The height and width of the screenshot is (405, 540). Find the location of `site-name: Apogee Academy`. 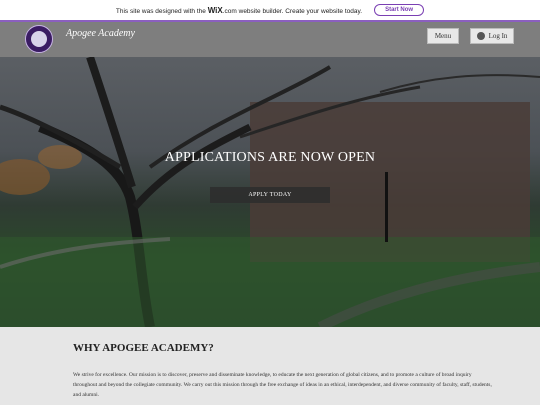

site-name: Apogee Academy is located at coordinates (100, 33).